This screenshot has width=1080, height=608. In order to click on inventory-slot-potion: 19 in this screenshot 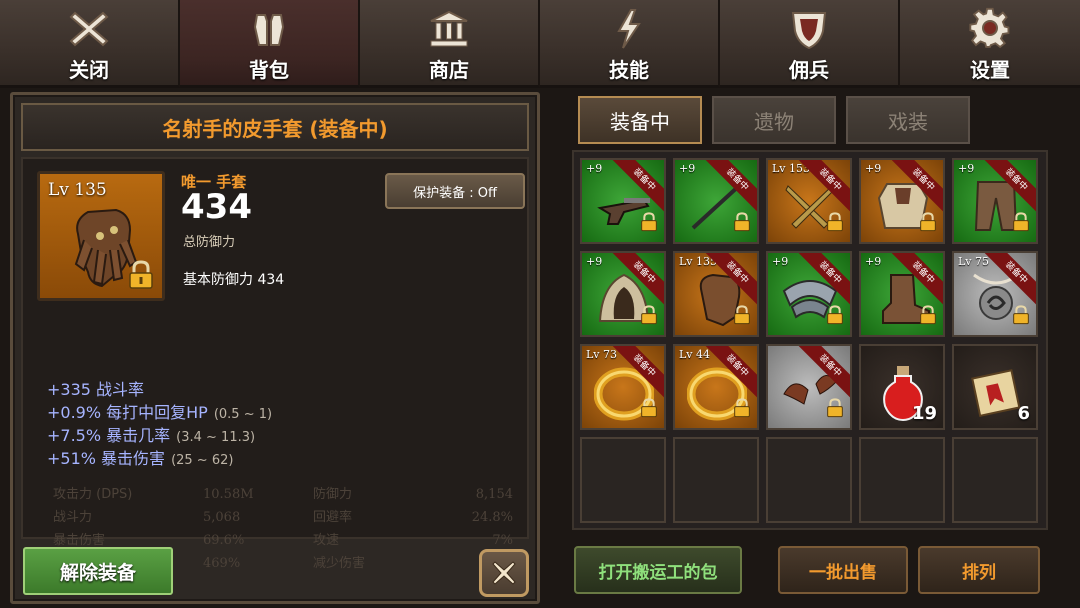, I will do `click(902, 387)`.